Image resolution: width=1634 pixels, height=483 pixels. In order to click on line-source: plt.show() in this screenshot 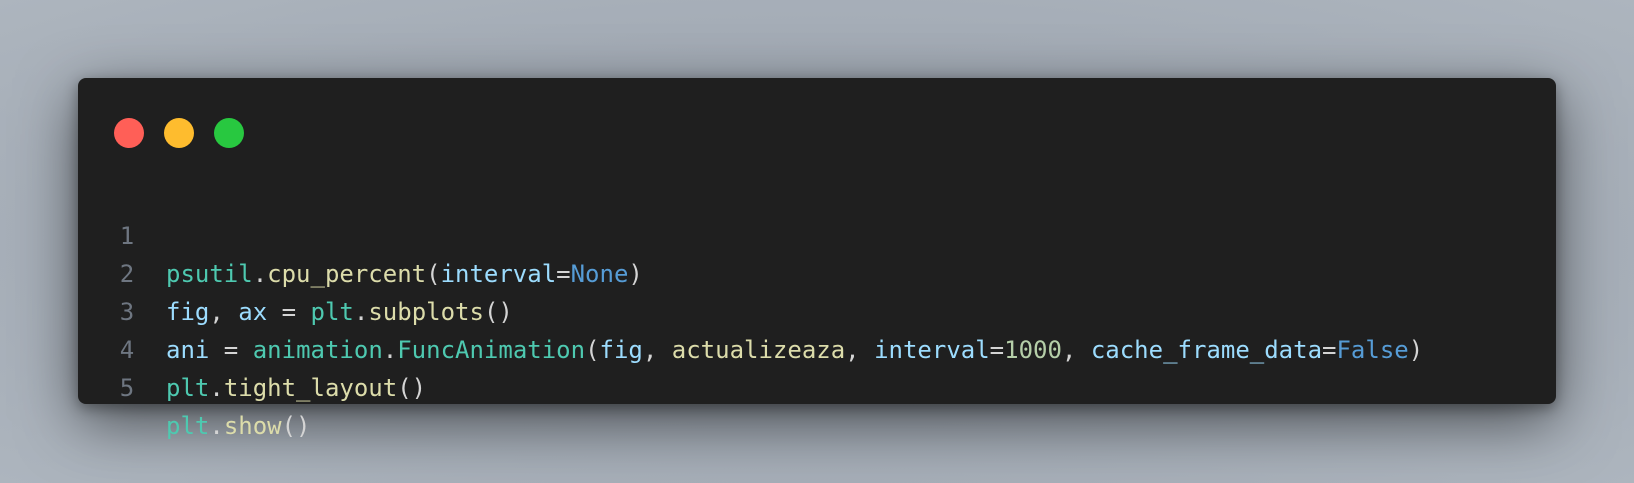, I will do `click(238, 426)`.